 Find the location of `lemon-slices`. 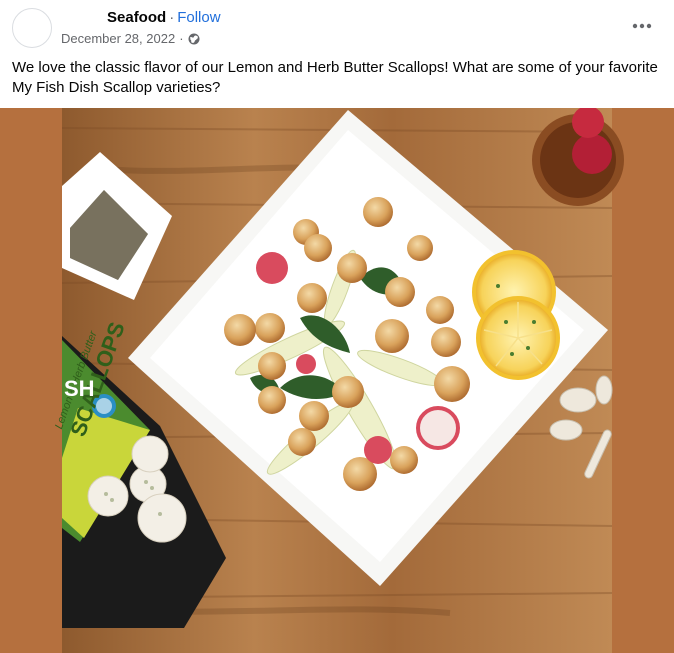

lemon-slices is located at coordinates (516, 315).